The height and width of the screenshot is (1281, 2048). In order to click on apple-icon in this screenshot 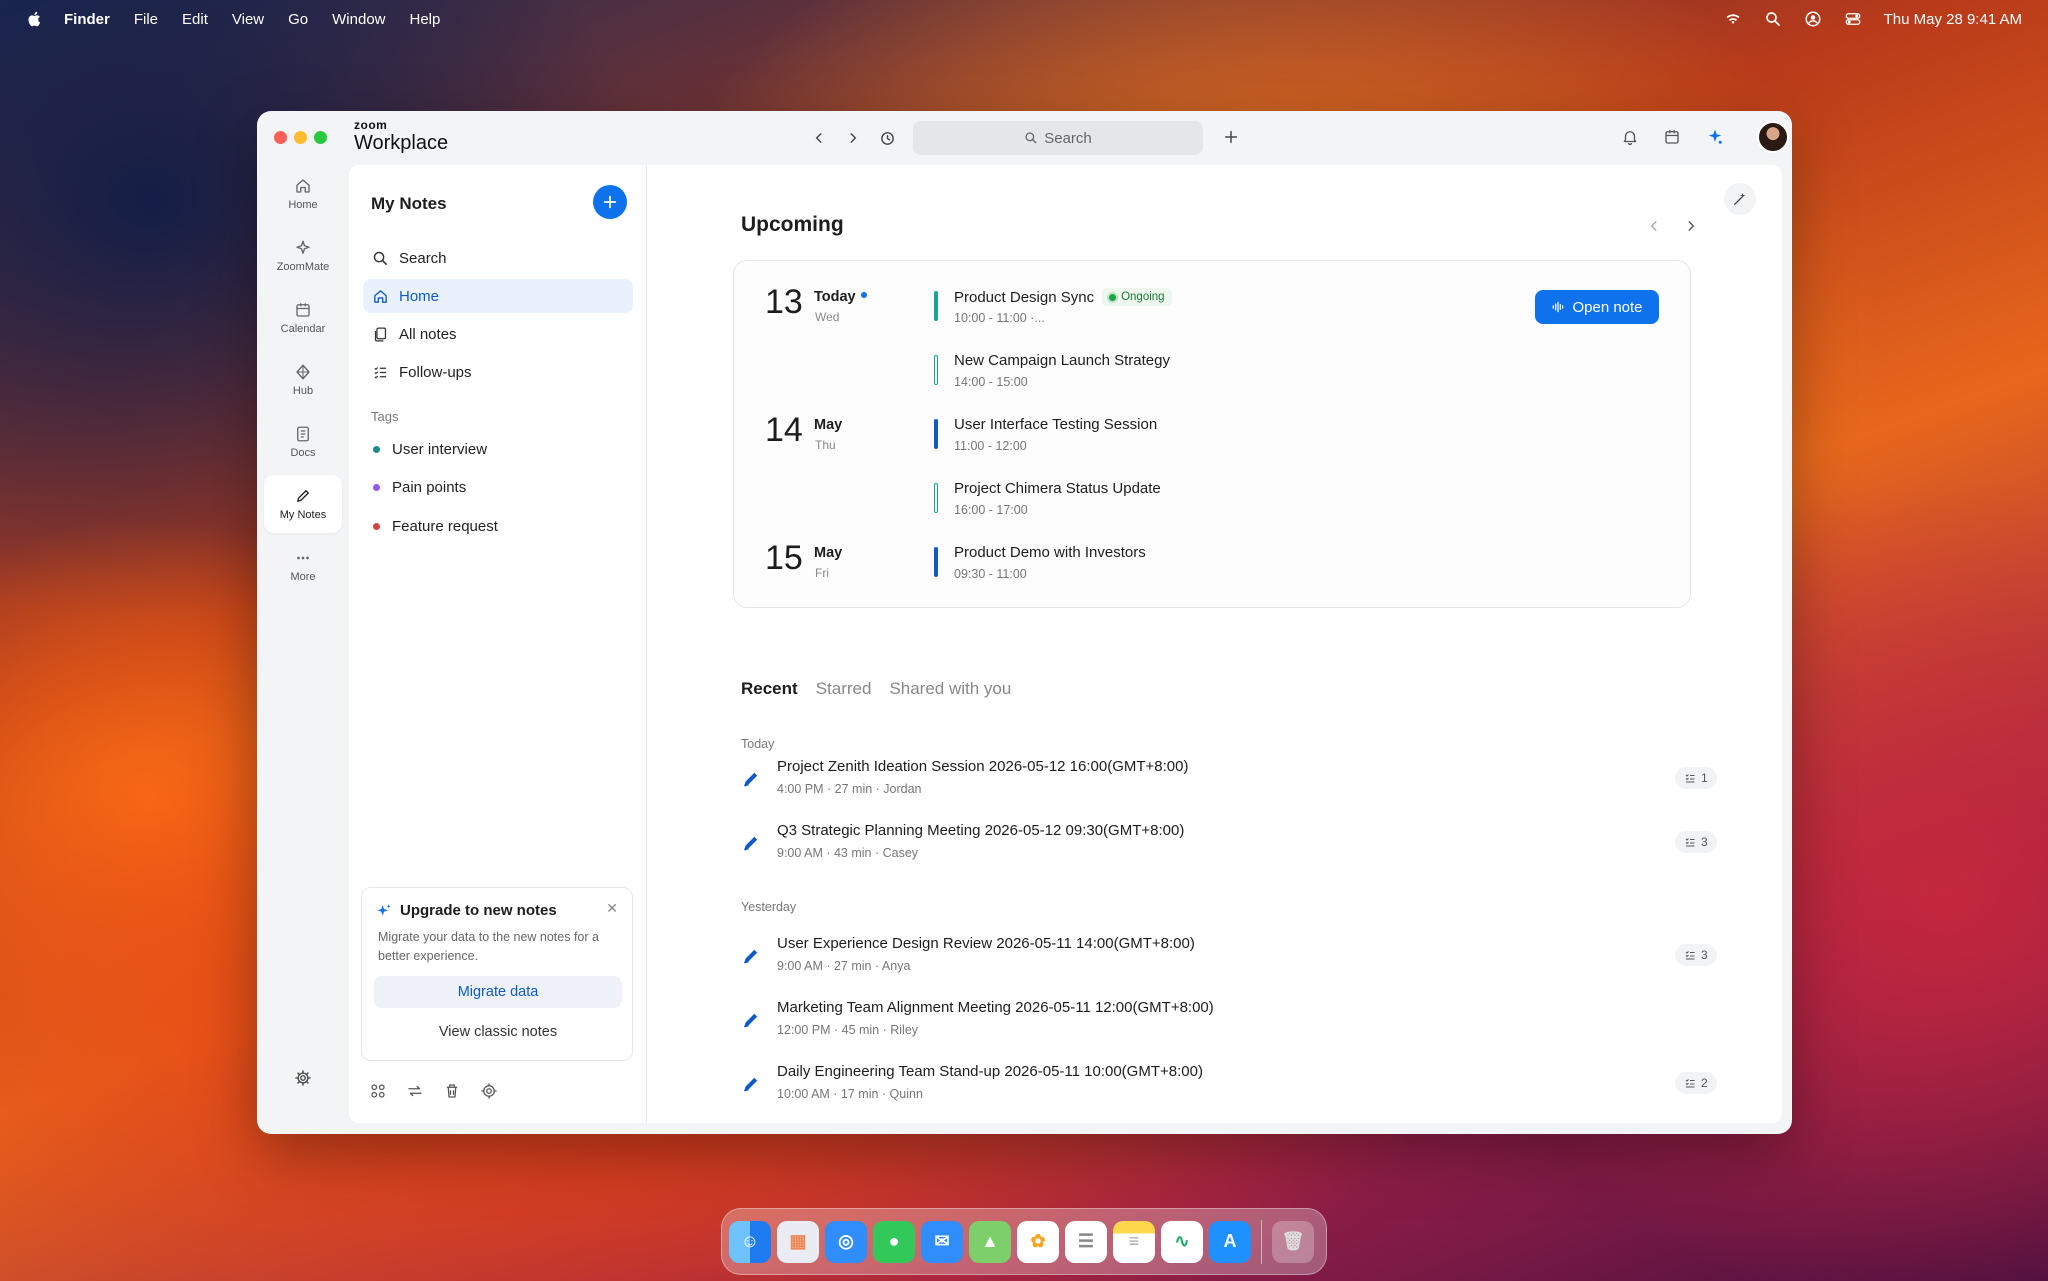, I will do `click(35, 19)`.